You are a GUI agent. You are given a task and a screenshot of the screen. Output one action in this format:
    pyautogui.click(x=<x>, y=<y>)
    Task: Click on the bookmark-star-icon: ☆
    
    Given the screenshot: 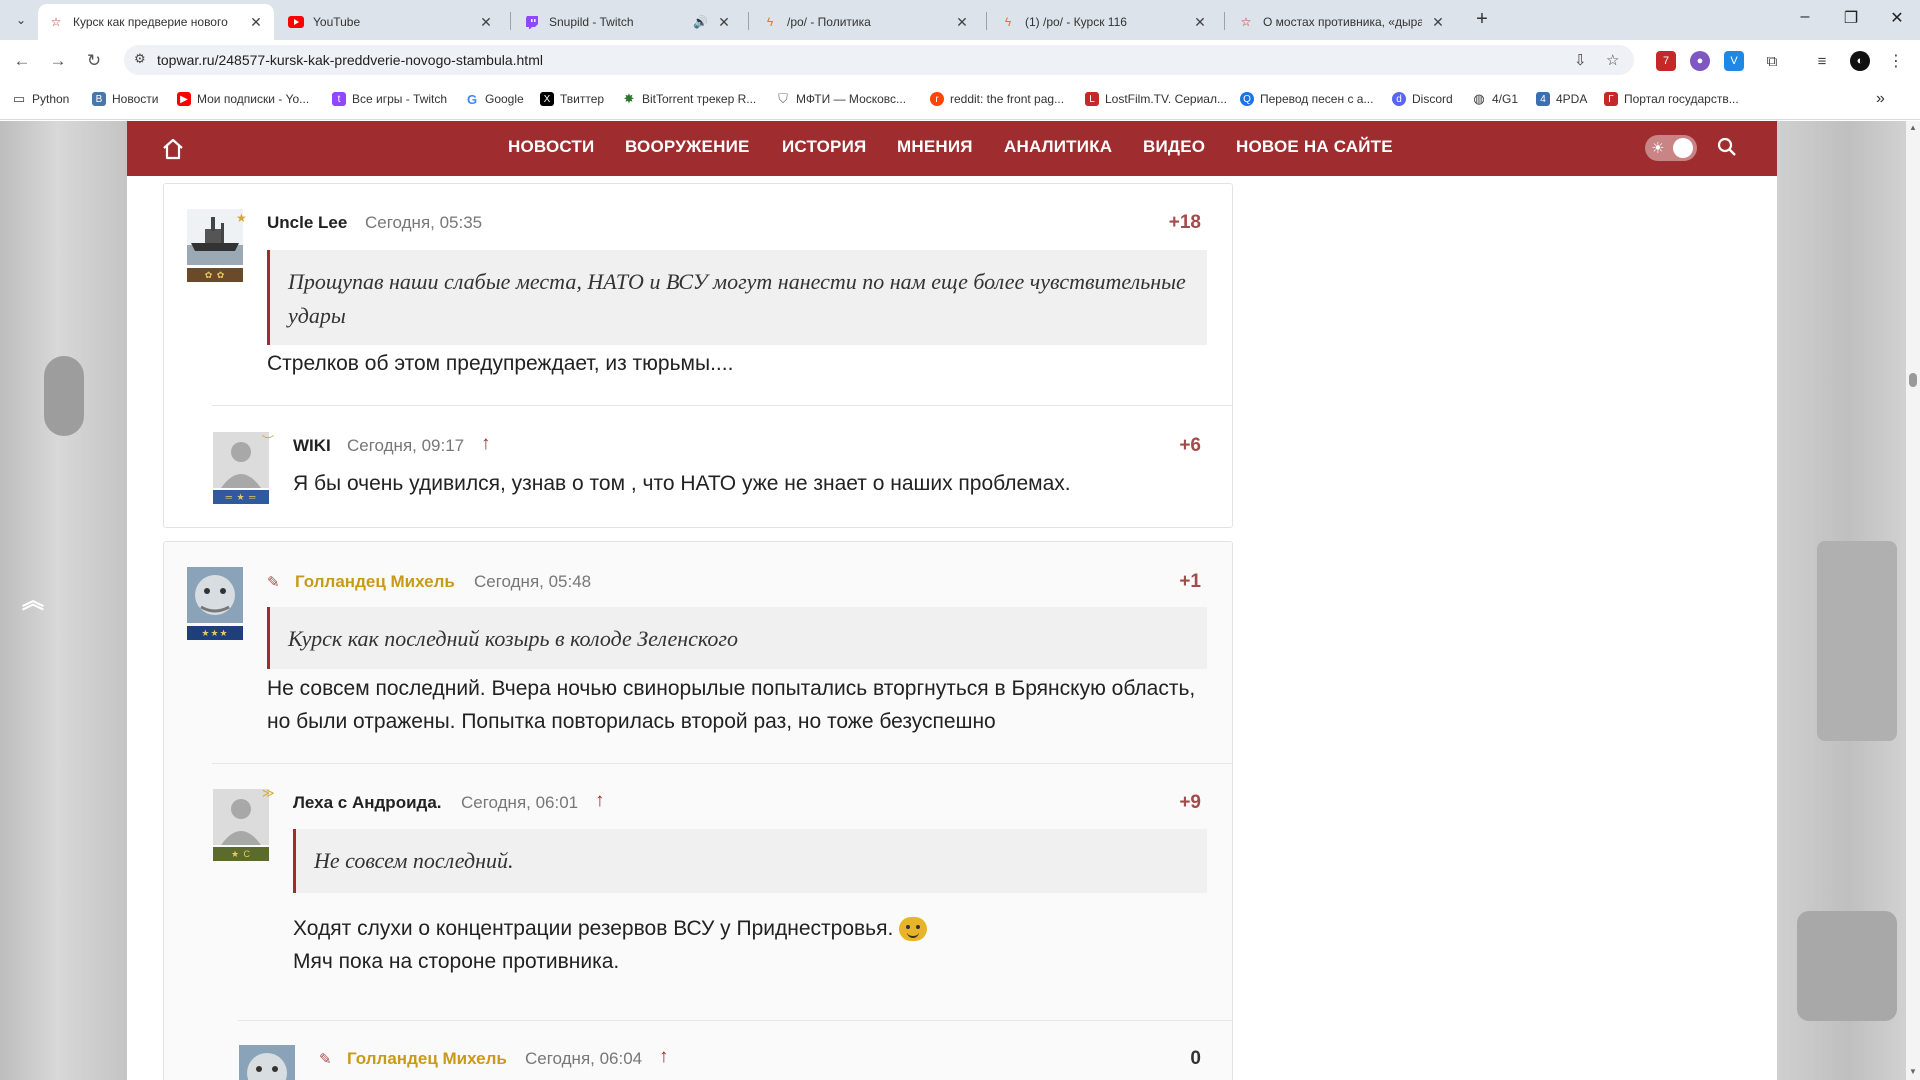 What is the action you would take?
    pyautogui.click(x=1612, y=60)
    